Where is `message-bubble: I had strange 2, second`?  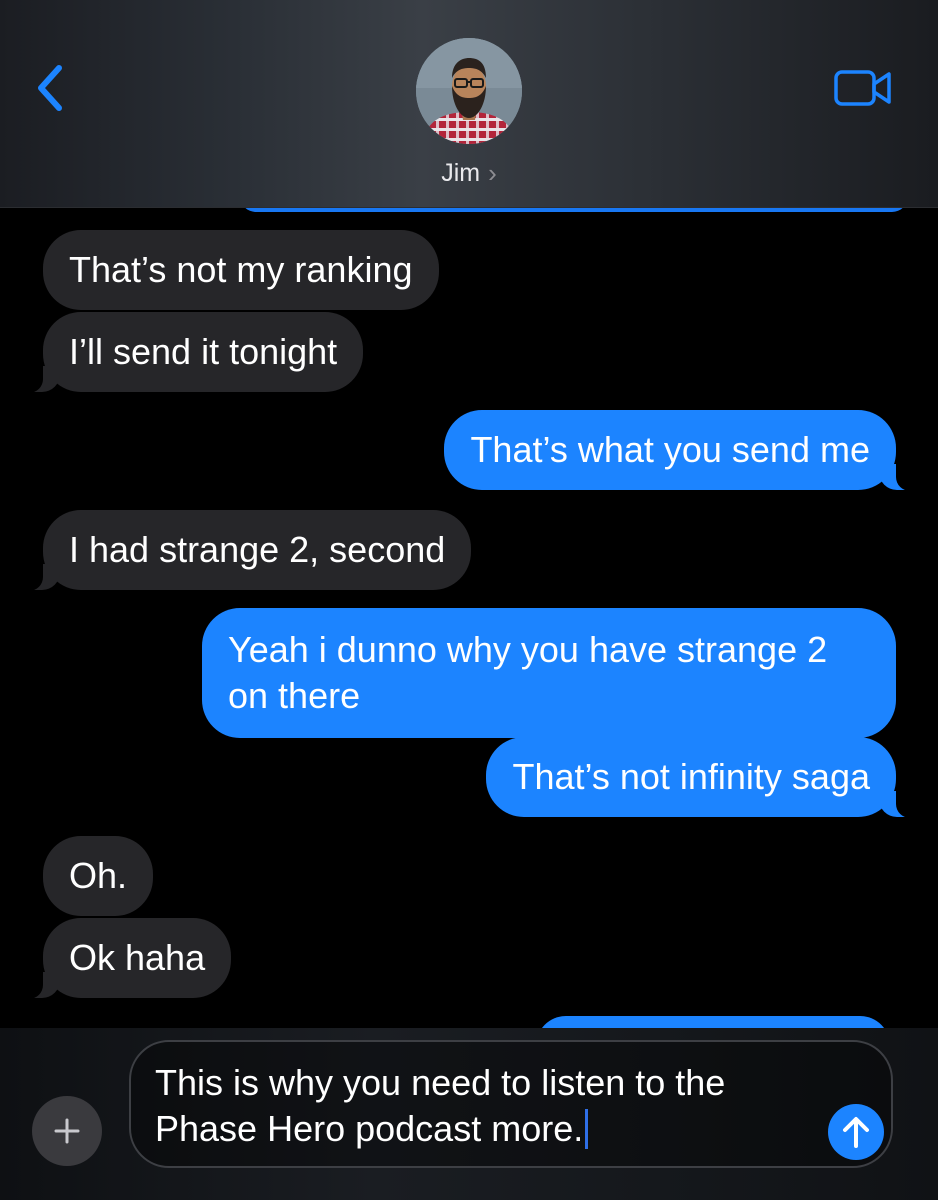 message-bubble: I had strange 2, second is located at coordinates (246, 550).